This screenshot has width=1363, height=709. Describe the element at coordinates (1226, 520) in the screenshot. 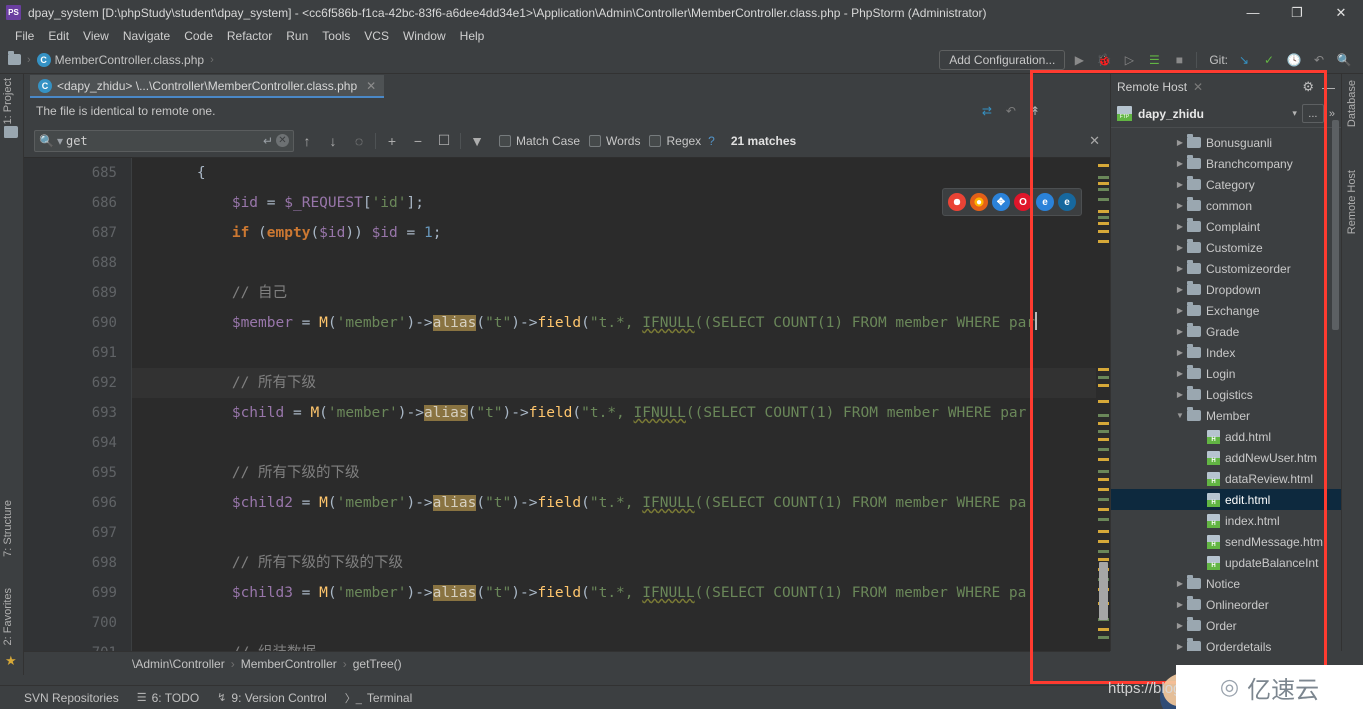

I see `tree-file-item: index.html` at that location.